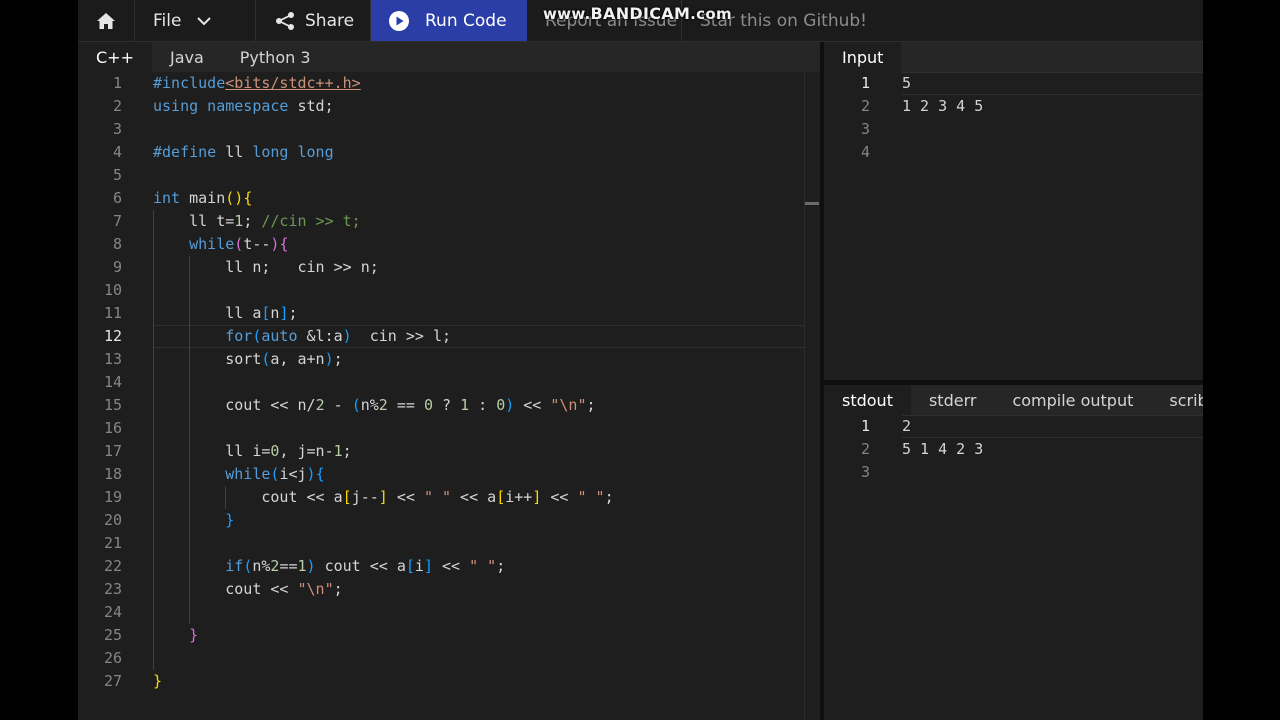 This screenshot has height=720, width=1280. I want to click on code-token: main, so click(203, 198).